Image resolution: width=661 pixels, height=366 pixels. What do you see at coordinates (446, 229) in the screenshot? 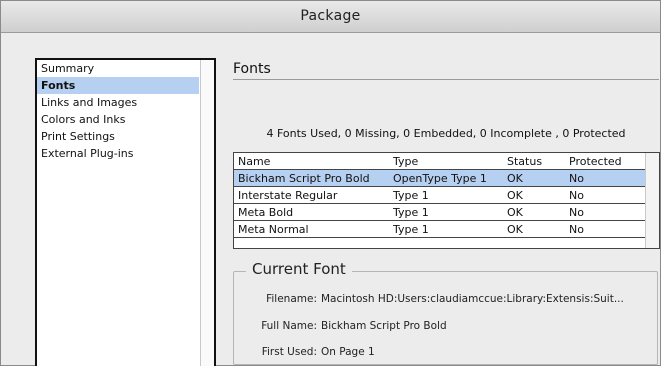
I see `table-row: Meta Normal Type 1 OK No` at bounding box center [446, 229].